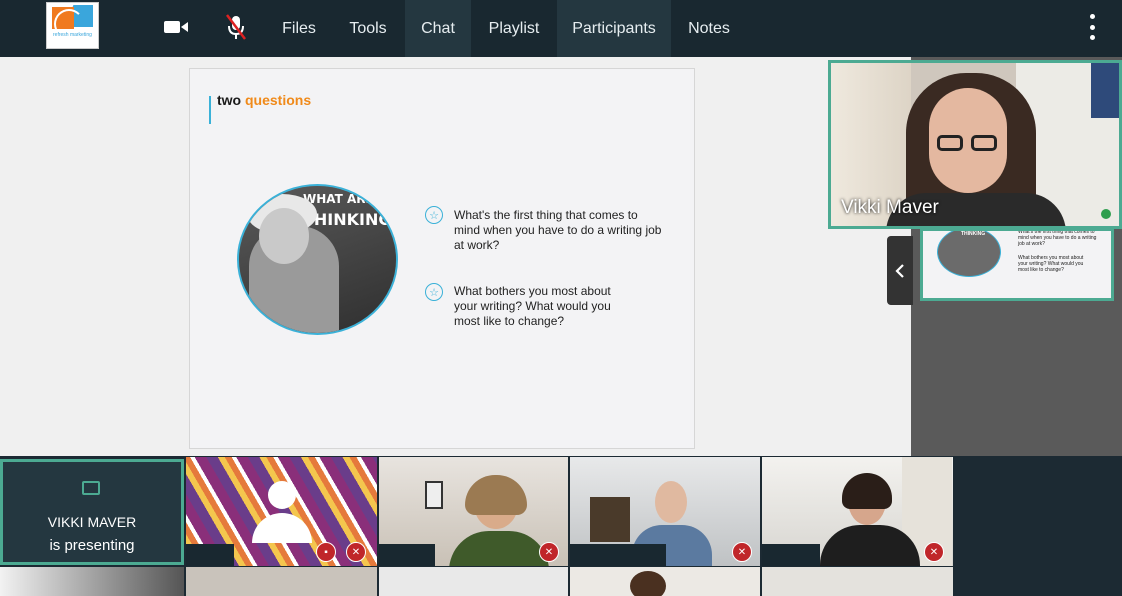 This screenshot has width=1122, height=596. What do you see at coordinates (438, 28) in the screenshot?
I see `tab-chat: Chat` at bounding box center [438, 28].